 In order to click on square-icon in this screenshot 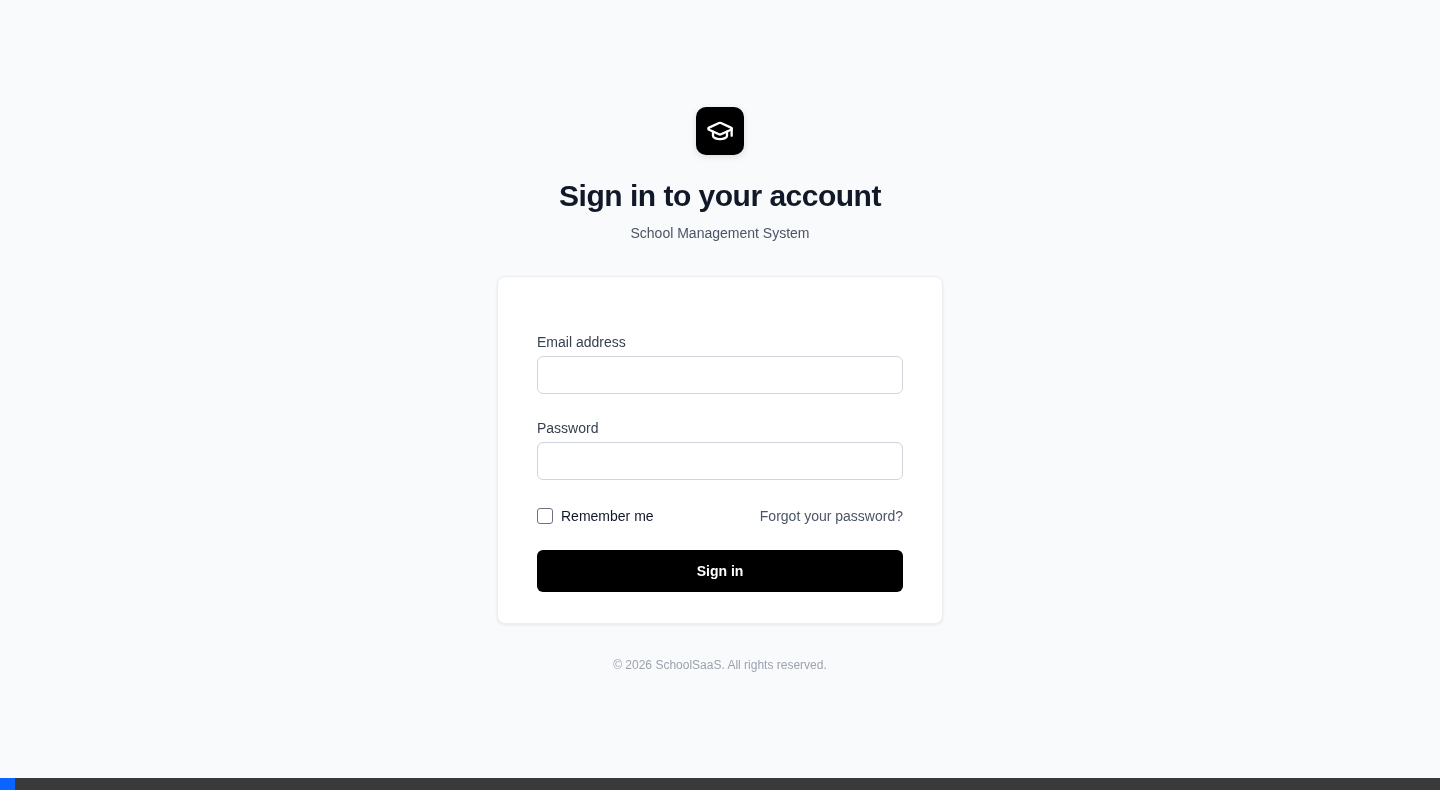, I will do `click(7, 784)`.